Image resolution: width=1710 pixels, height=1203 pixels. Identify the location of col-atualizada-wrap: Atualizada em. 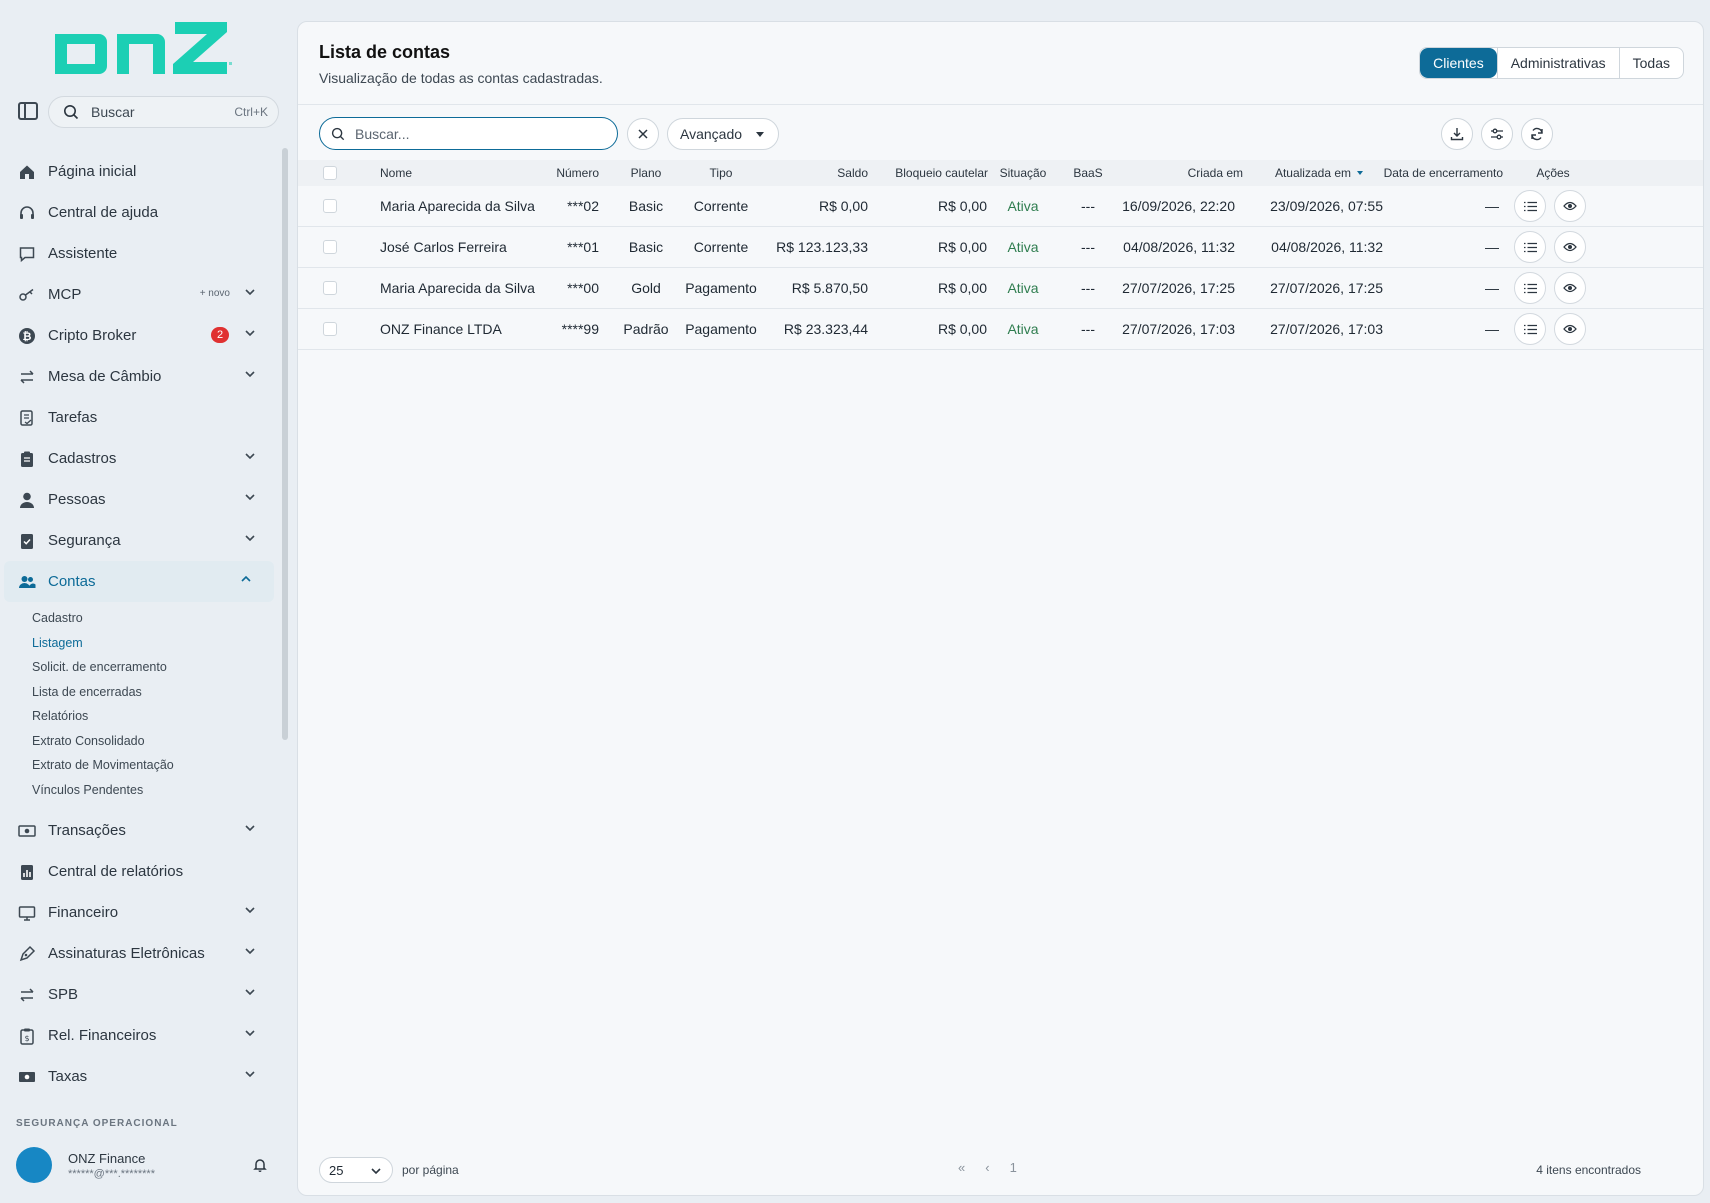
(1303, 173).